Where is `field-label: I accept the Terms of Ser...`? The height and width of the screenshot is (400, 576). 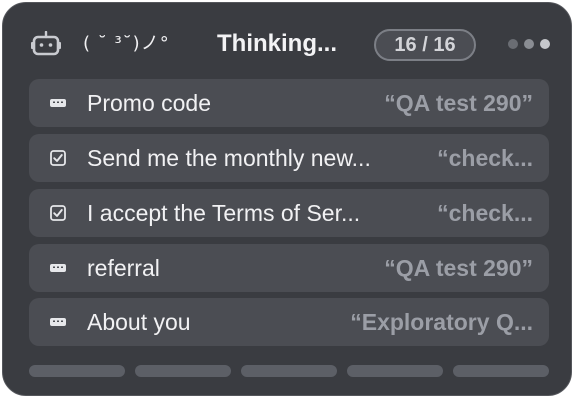
field-label: I accept the Terms of Ser... is located at coordinates (224, 213).